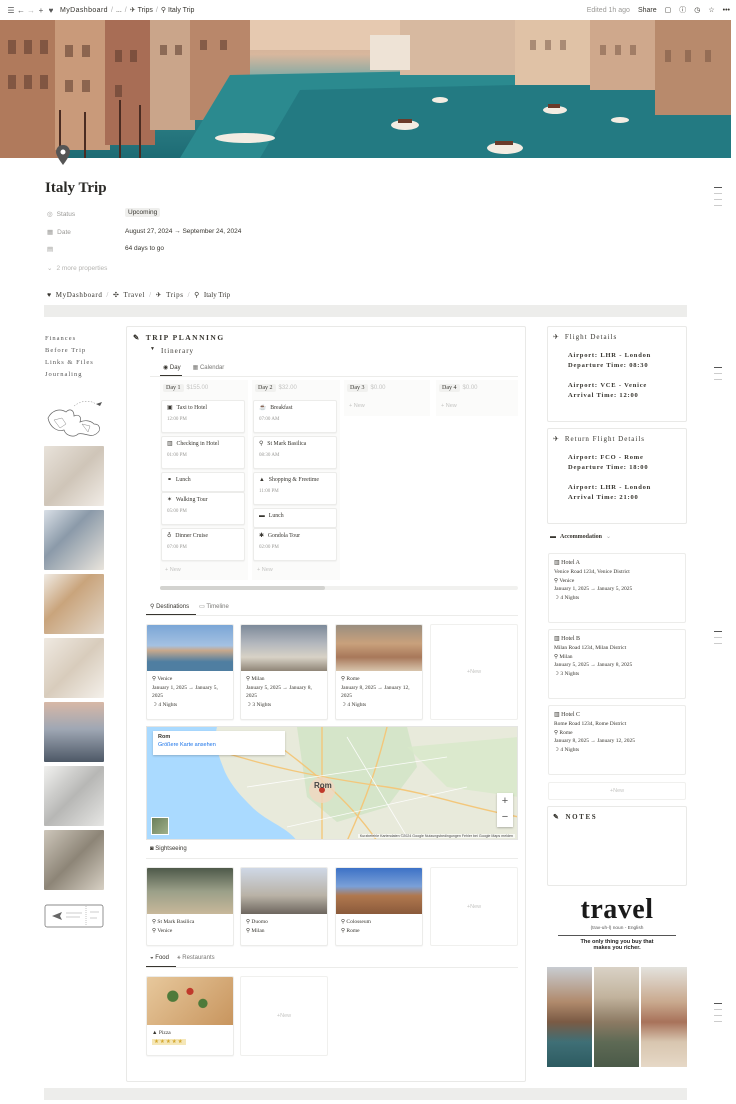 The height and width of the screenshot is (1104, 736). What do you see at coordinates (295, 488) in the screenshot?
I see `itinerary-card: ▲ Shopping & Freetime 11:00 PM` at bounding box center [295, 488].